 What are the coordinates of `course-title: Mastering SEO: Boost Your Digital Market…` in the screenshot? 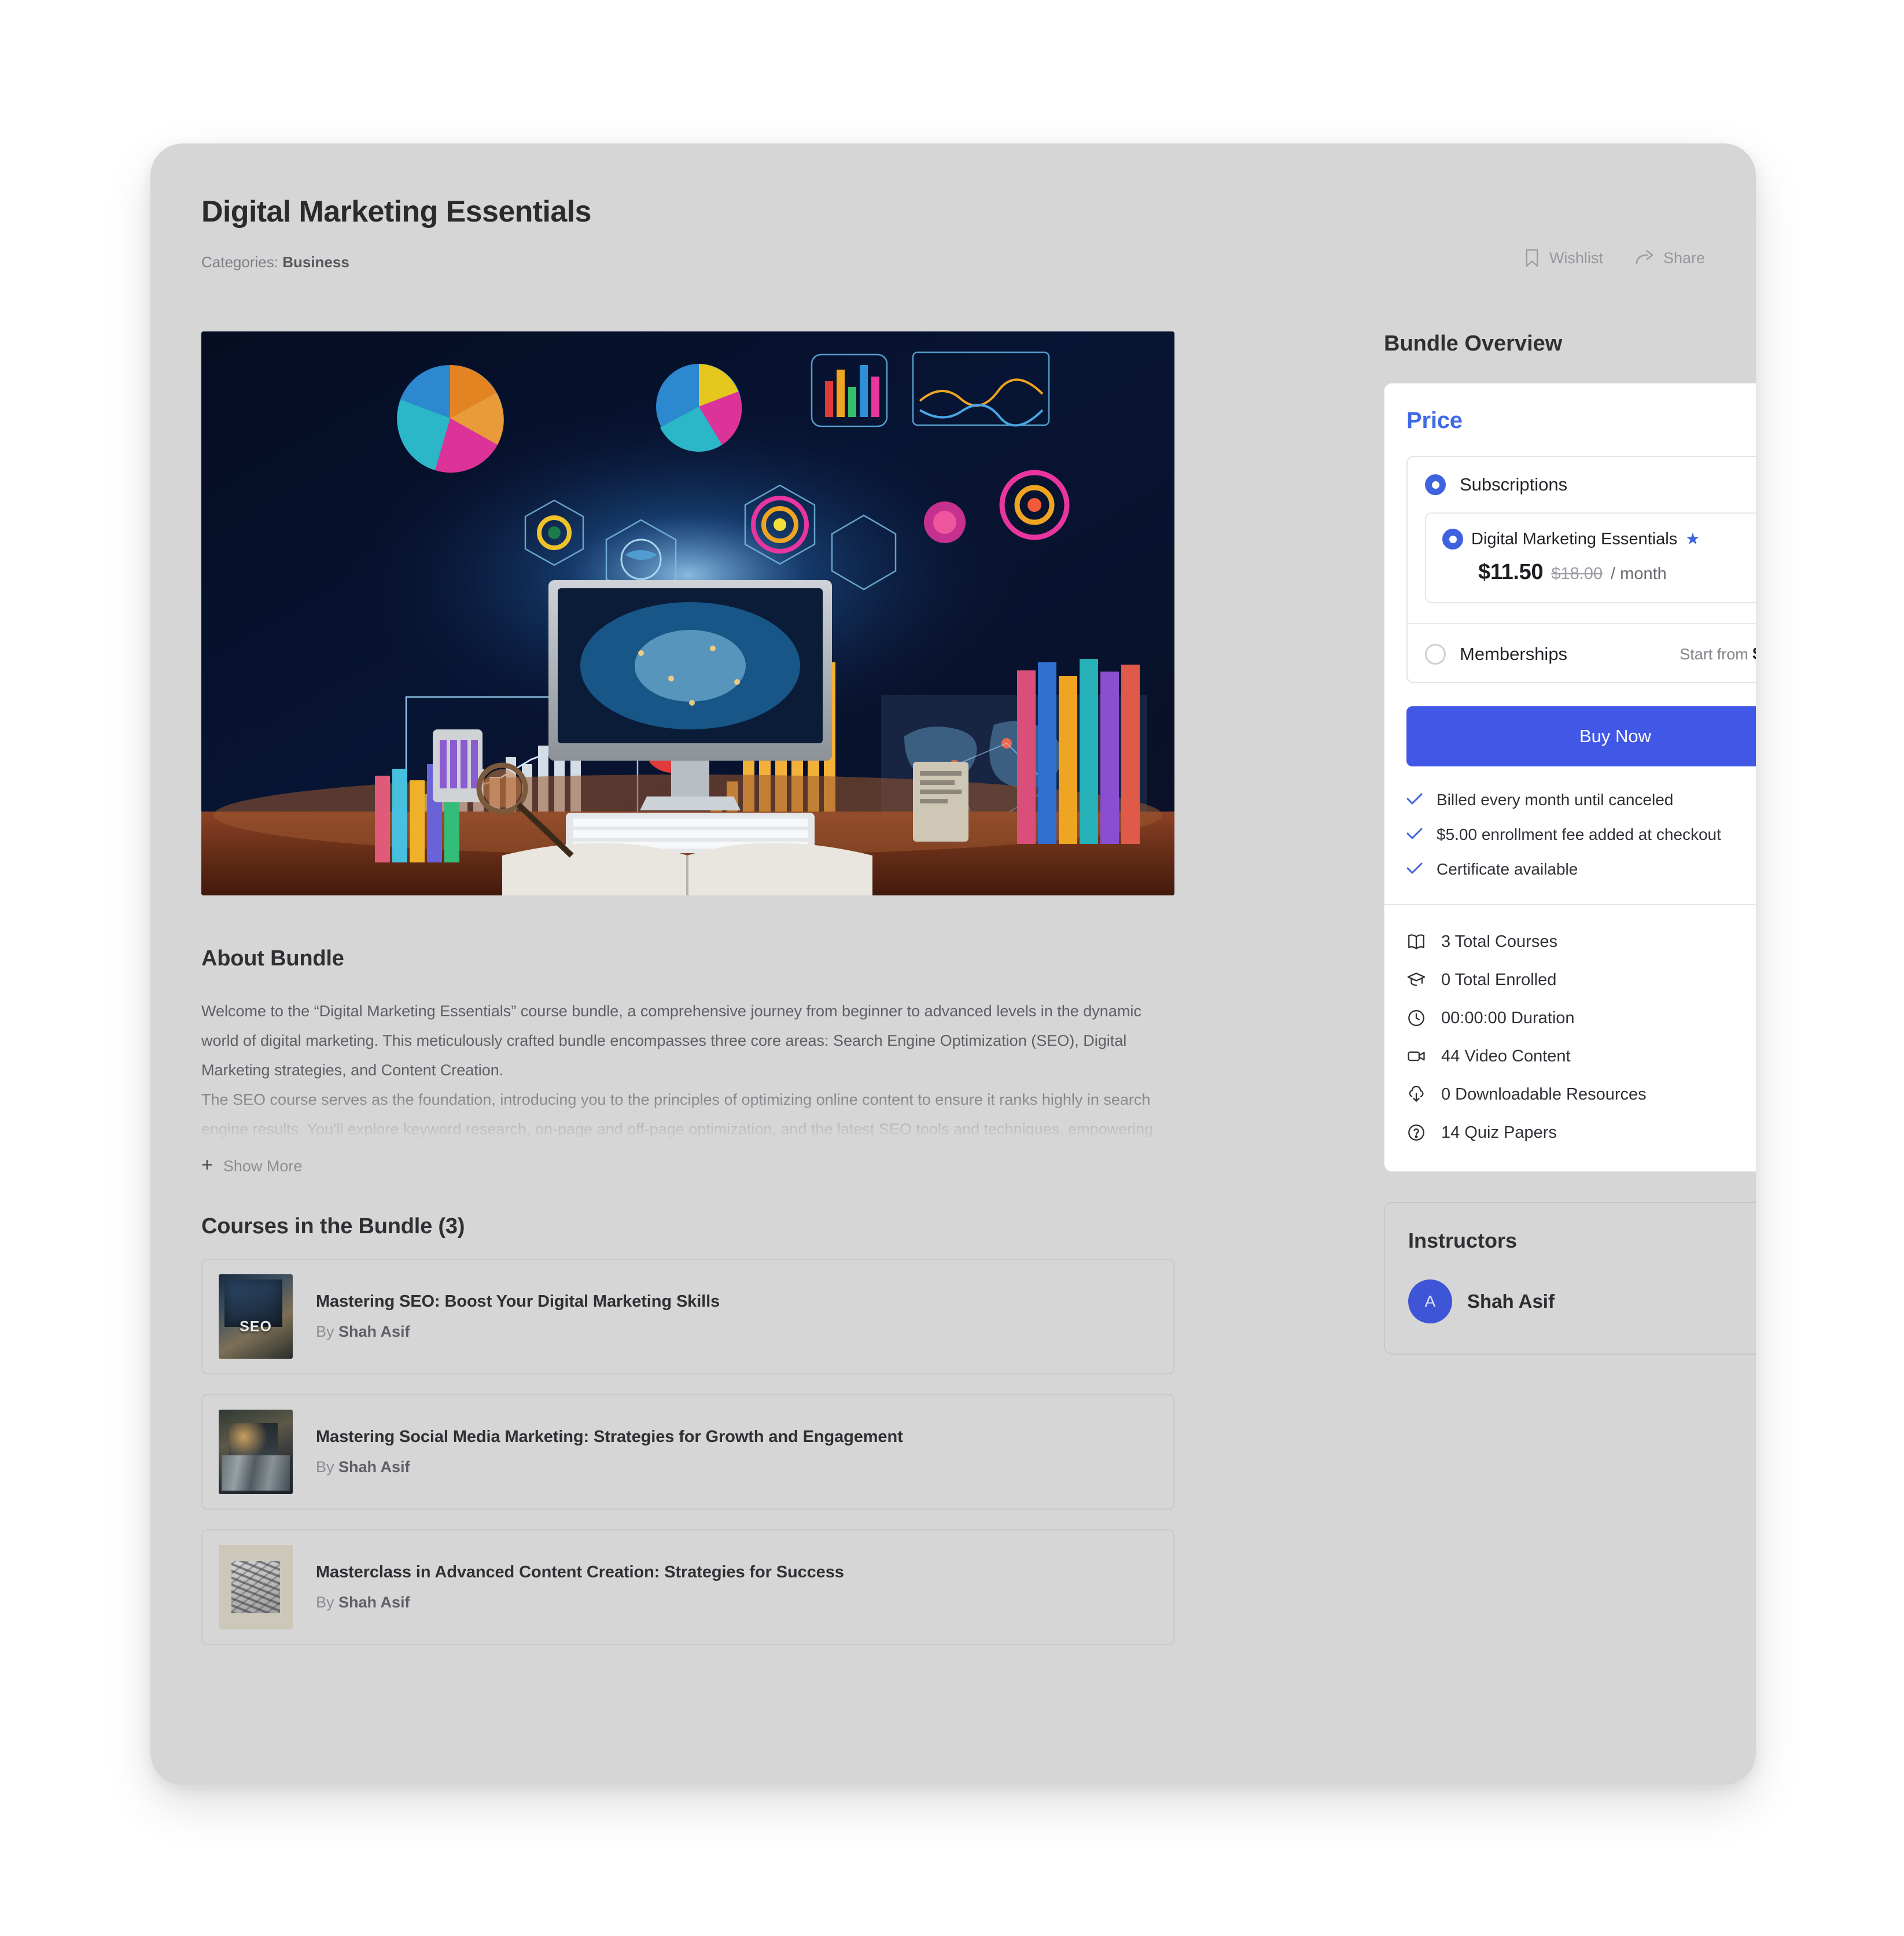 It's located at (518, 1301).